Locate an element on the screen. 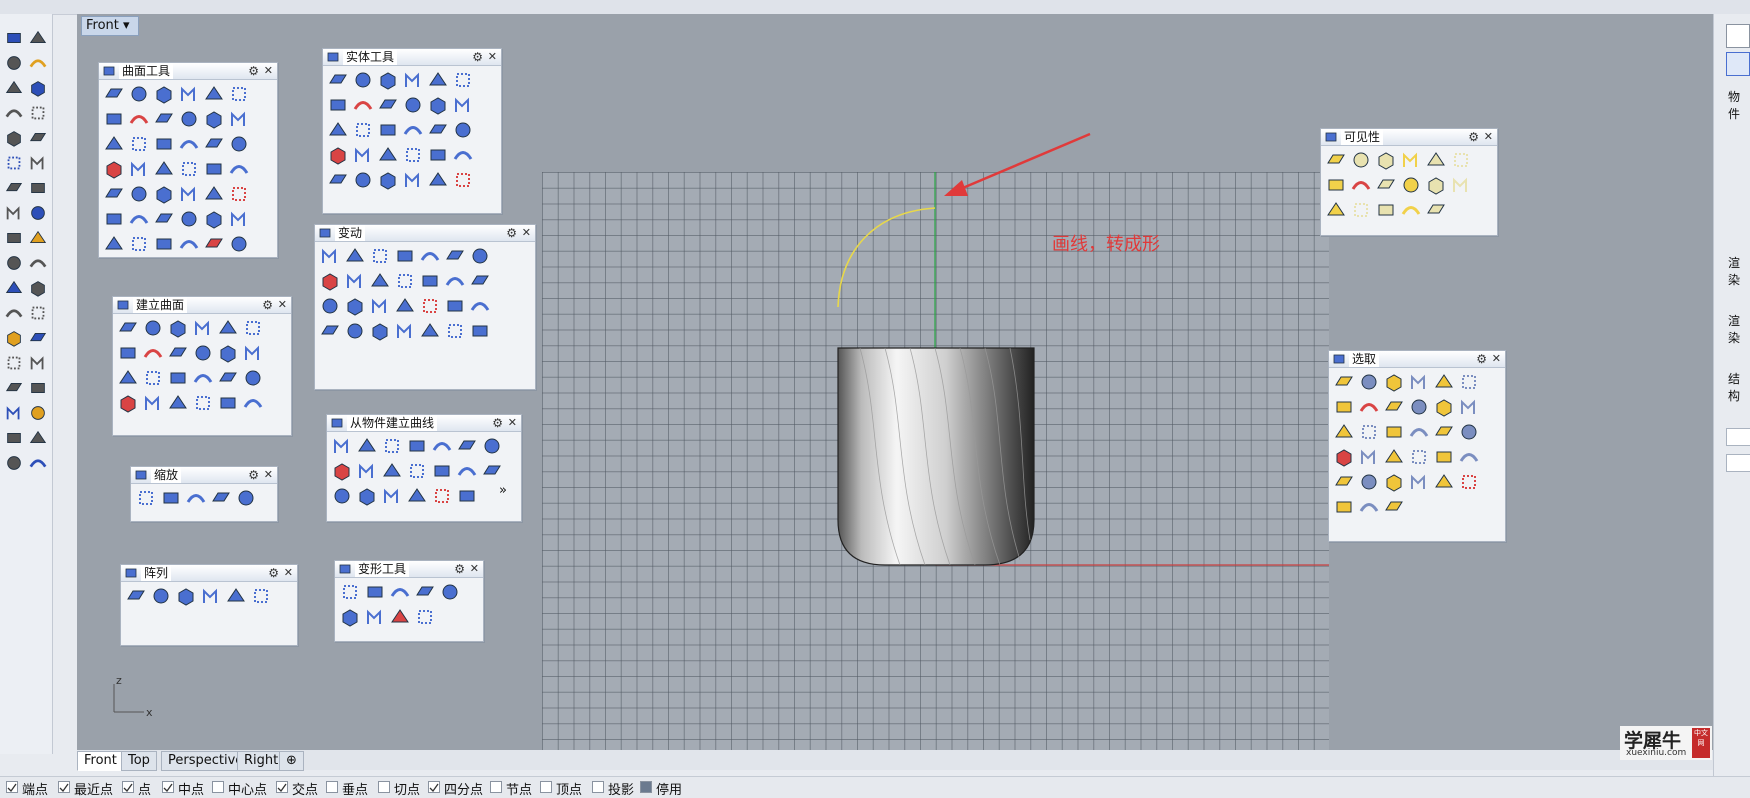 The height and width of the screenshot is (798, 1750). profile-curve is located at coordinates (886, 257).